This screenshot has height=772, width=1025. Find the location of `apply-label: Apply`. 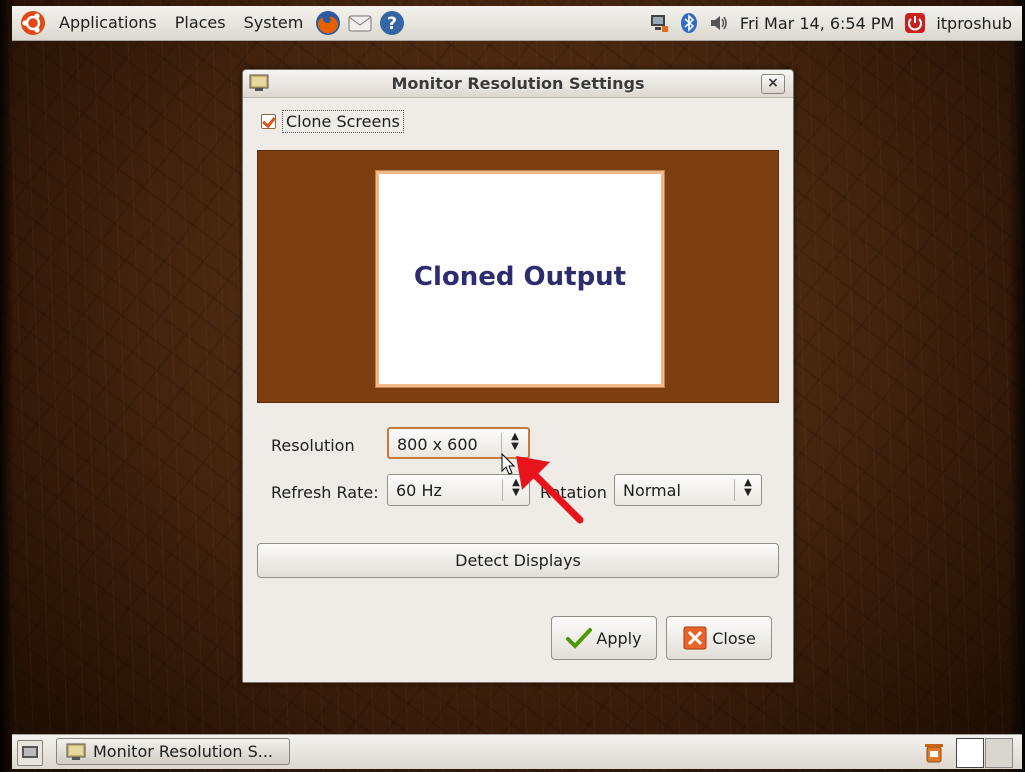

apply-label: Apply is located at coordinates (619, 638).